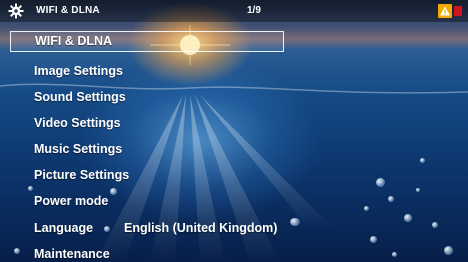  Describe the element at coordinates (201, 228) in the screenshot. I see `language-value: English (United Kingdom)` at that location.